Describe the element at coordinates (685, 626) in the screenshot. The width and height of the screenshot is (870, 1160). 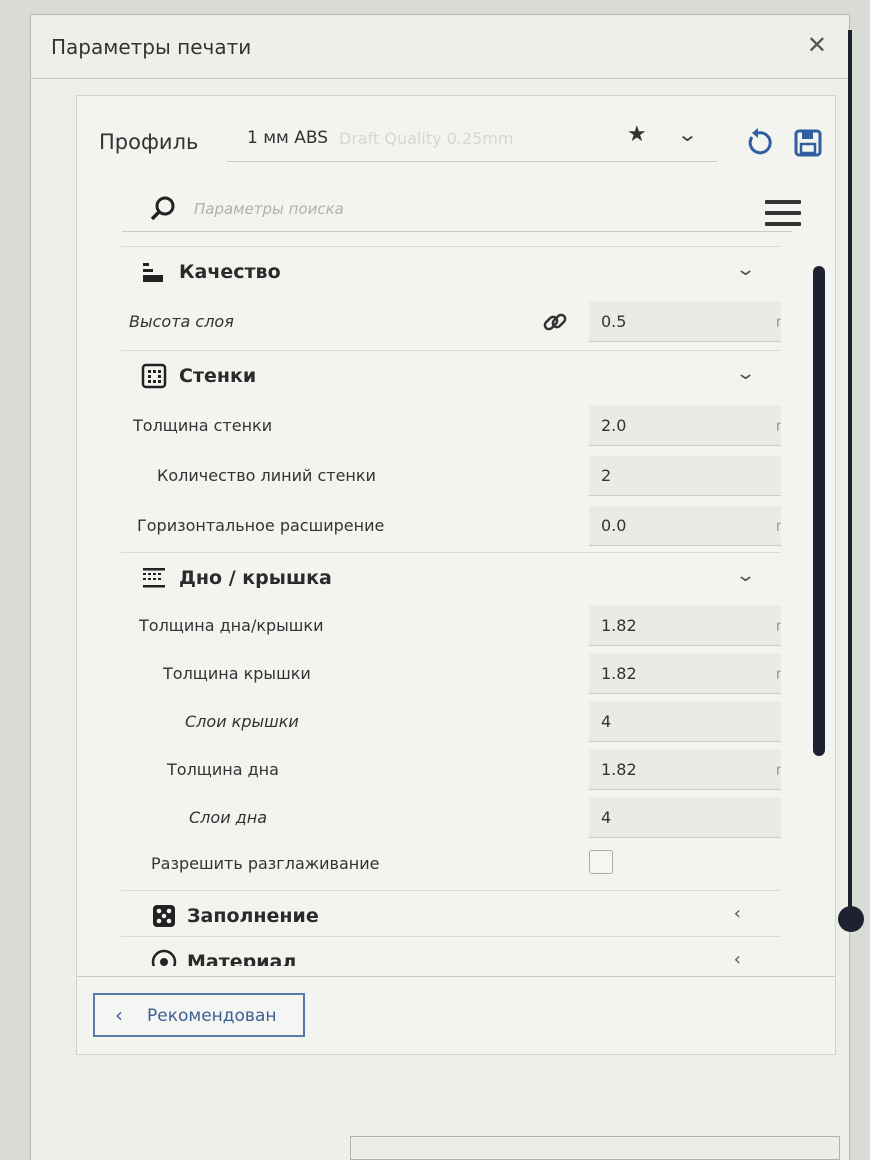
I see `top-bottom-thickness-input: 1.82 mm` at that location.